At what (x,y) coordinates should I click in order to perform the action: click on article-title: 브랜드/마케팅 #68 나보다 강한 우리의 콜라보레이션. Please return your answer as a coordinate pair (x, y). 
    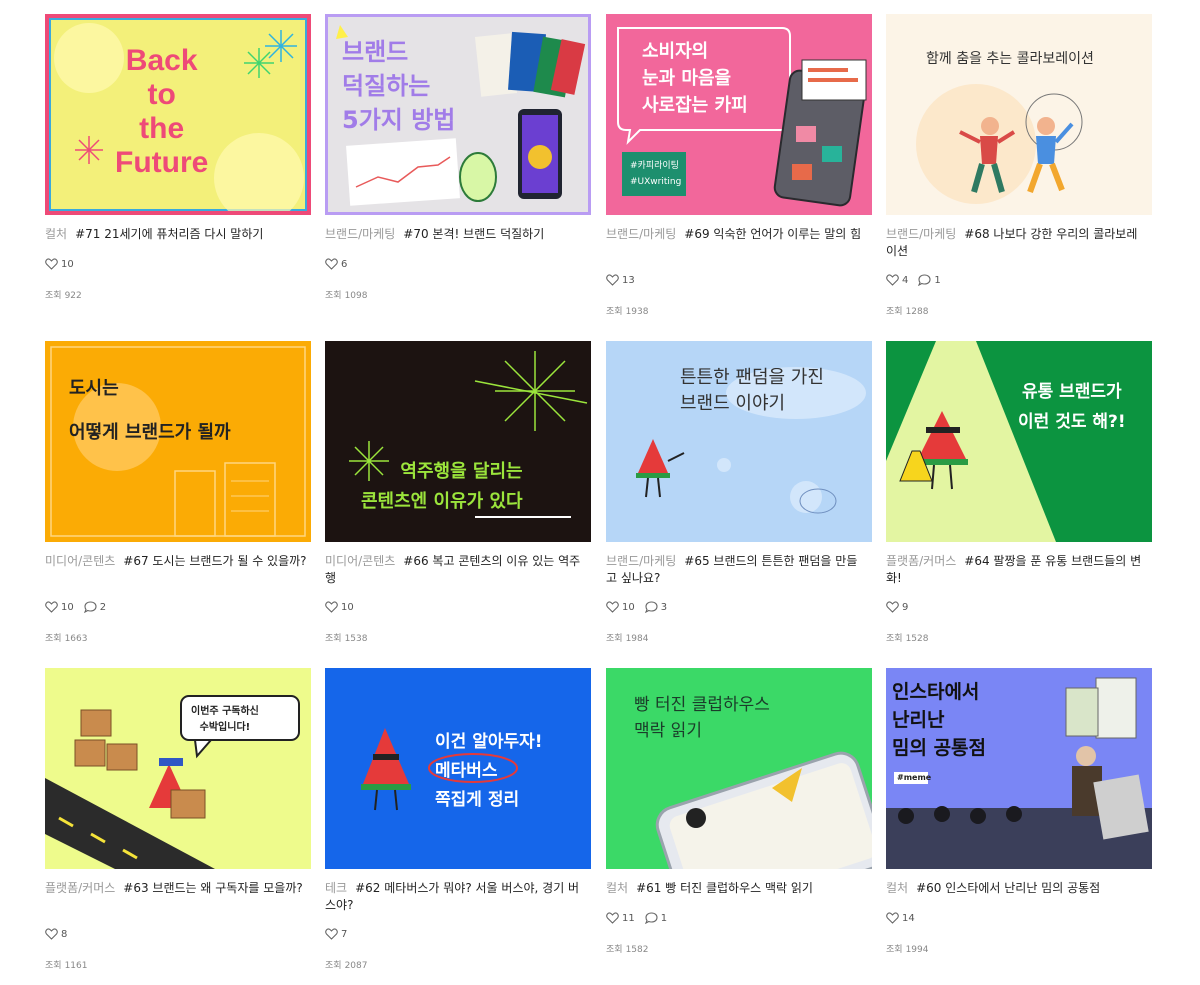
    Looking at the image, I should click on (1017, 243).